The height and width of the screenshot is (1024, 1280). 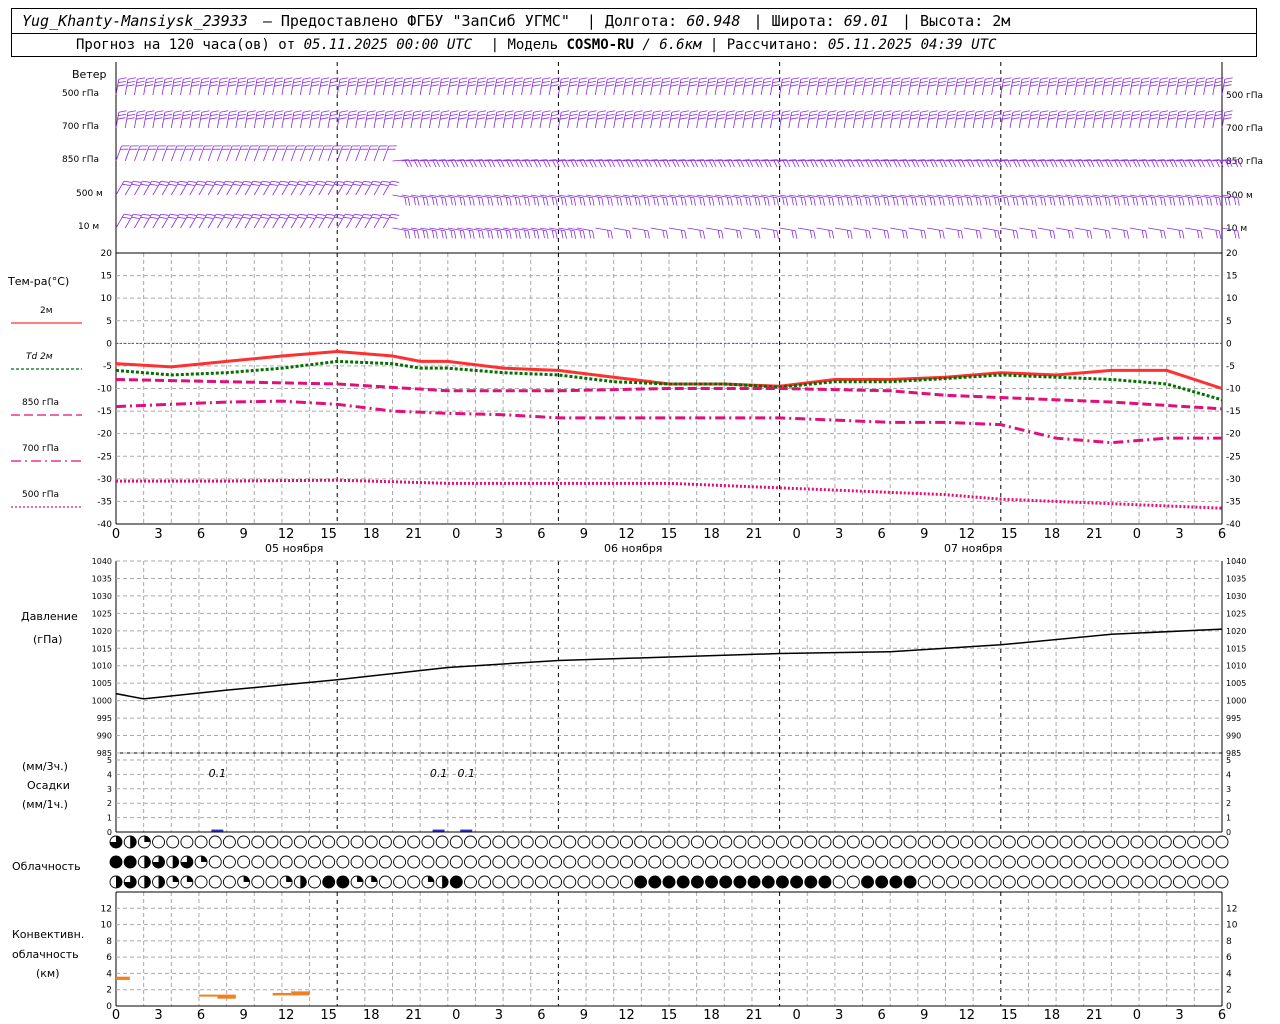 I want to click on x-tick-label: 9, so click(x=243, y=534).